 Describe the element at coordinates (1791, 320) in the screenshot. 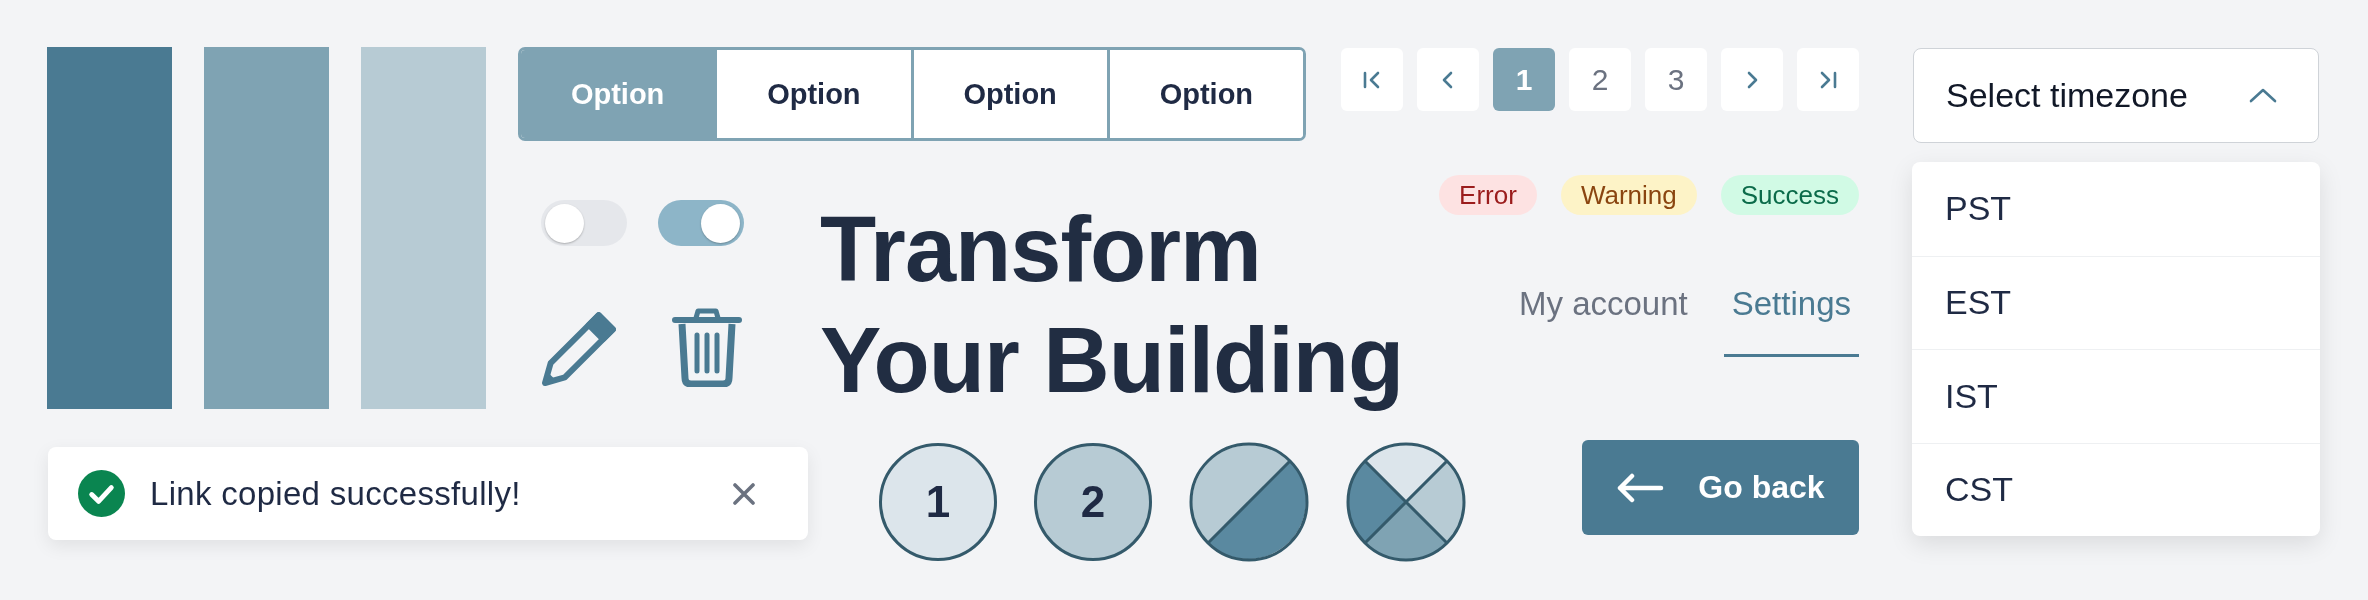

I see `nav-tab: Settings` at that location.